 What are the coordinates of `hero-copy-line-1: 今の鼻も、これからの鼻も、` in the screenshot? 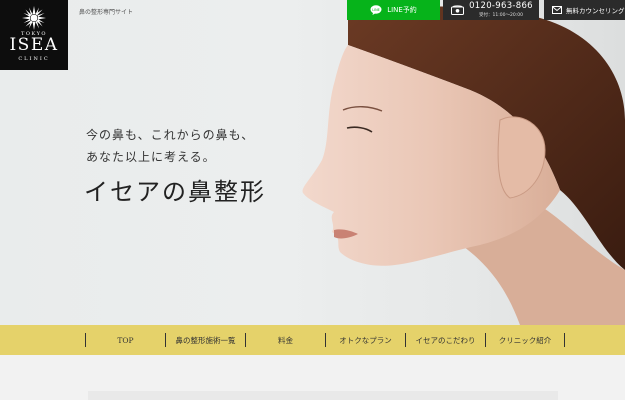 It's located at (170, 135).